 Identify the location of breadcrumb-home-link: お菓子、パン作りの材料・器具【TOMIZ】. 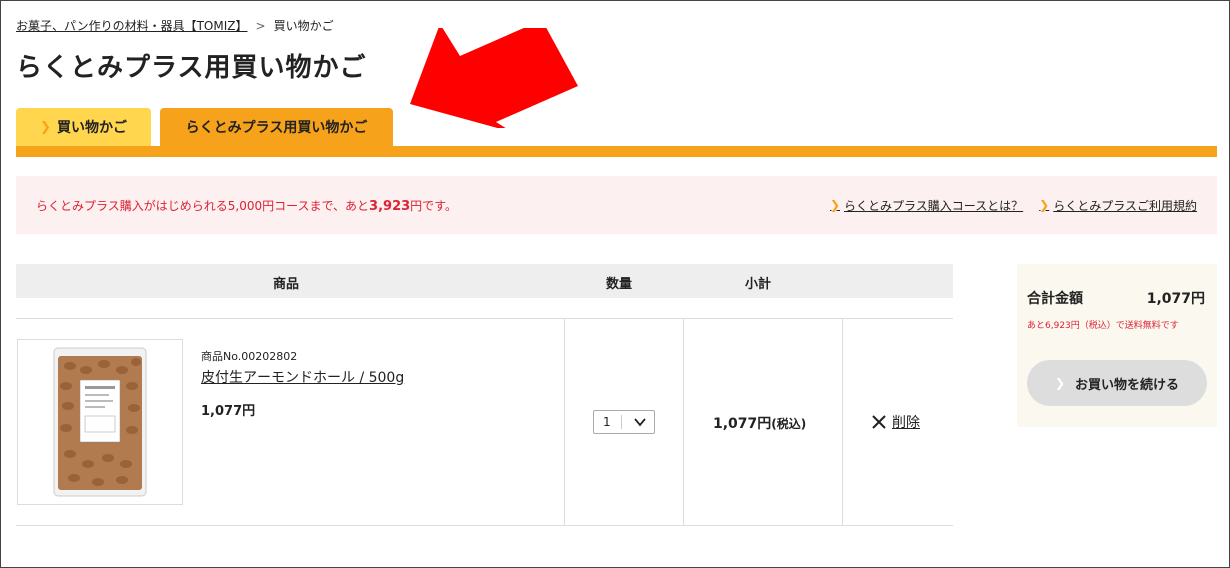
(132, 25).